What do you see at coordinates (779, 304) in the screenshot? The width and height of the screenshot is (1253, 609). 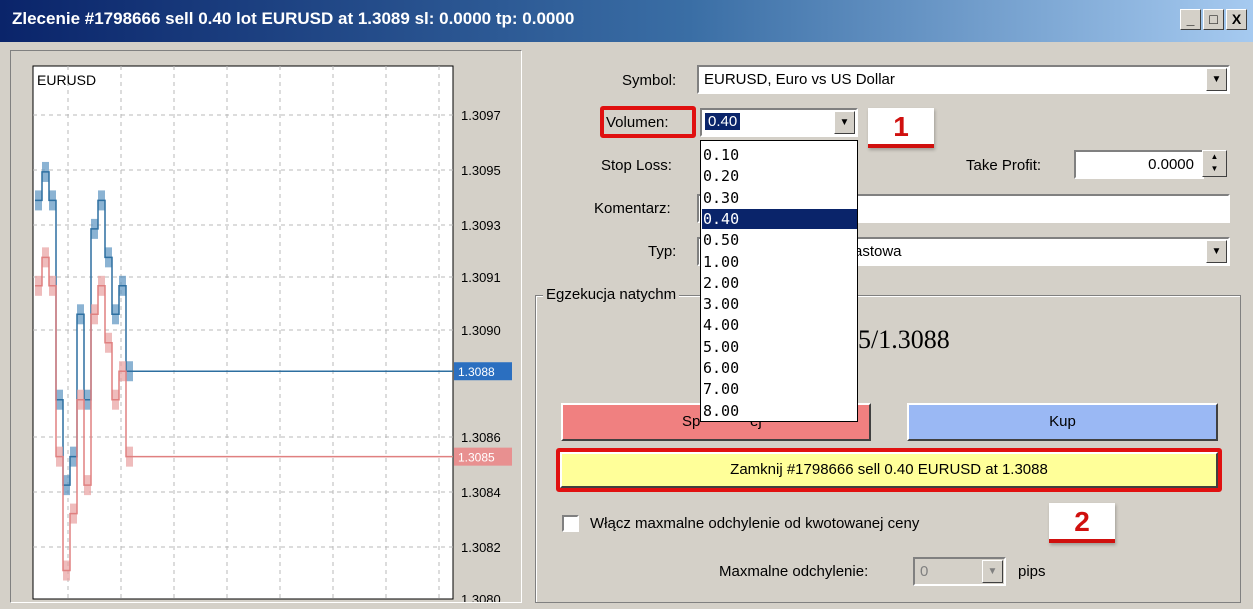 I see `volume-option: 3.00` at bounding box center [779, 304].